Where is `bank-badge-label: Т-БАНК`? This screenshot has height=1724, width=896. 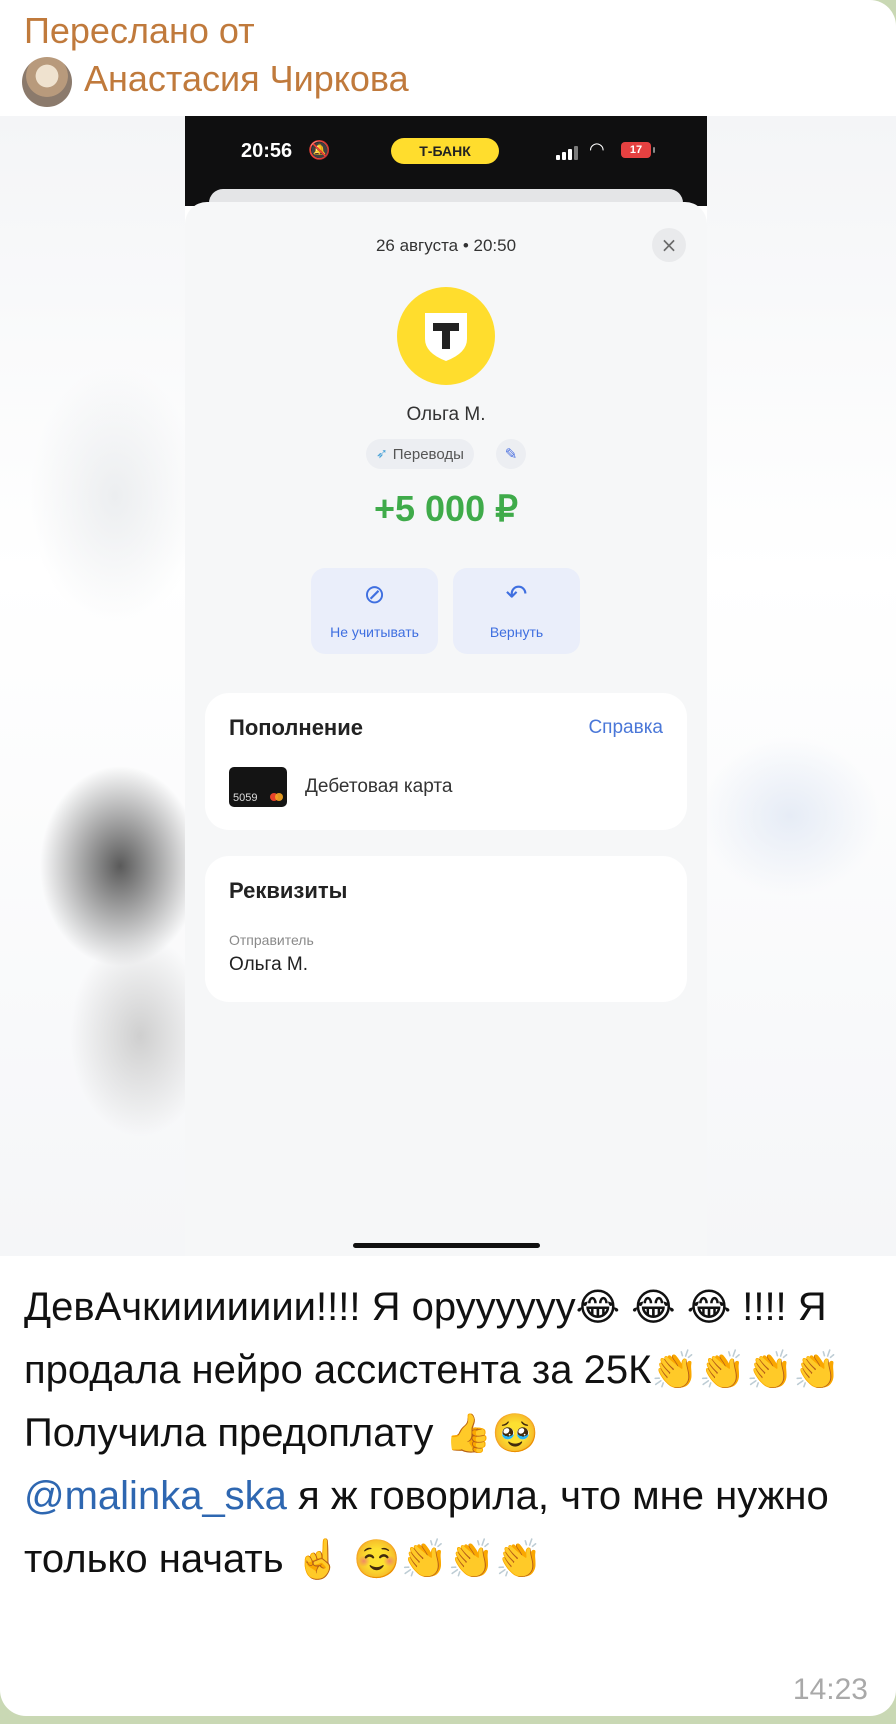 bank-badge-label: Т-БАНК is located at coordinates (445, 151).